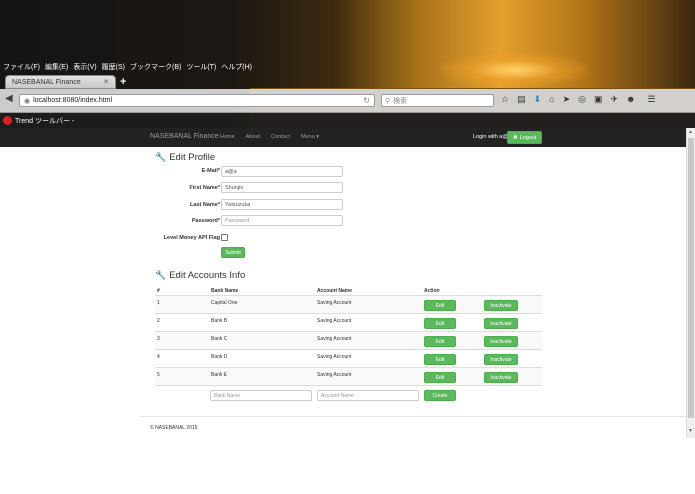  Describe the element at coordinates (158, 321) in the screenshot. I see `row-num: 2` at that location.